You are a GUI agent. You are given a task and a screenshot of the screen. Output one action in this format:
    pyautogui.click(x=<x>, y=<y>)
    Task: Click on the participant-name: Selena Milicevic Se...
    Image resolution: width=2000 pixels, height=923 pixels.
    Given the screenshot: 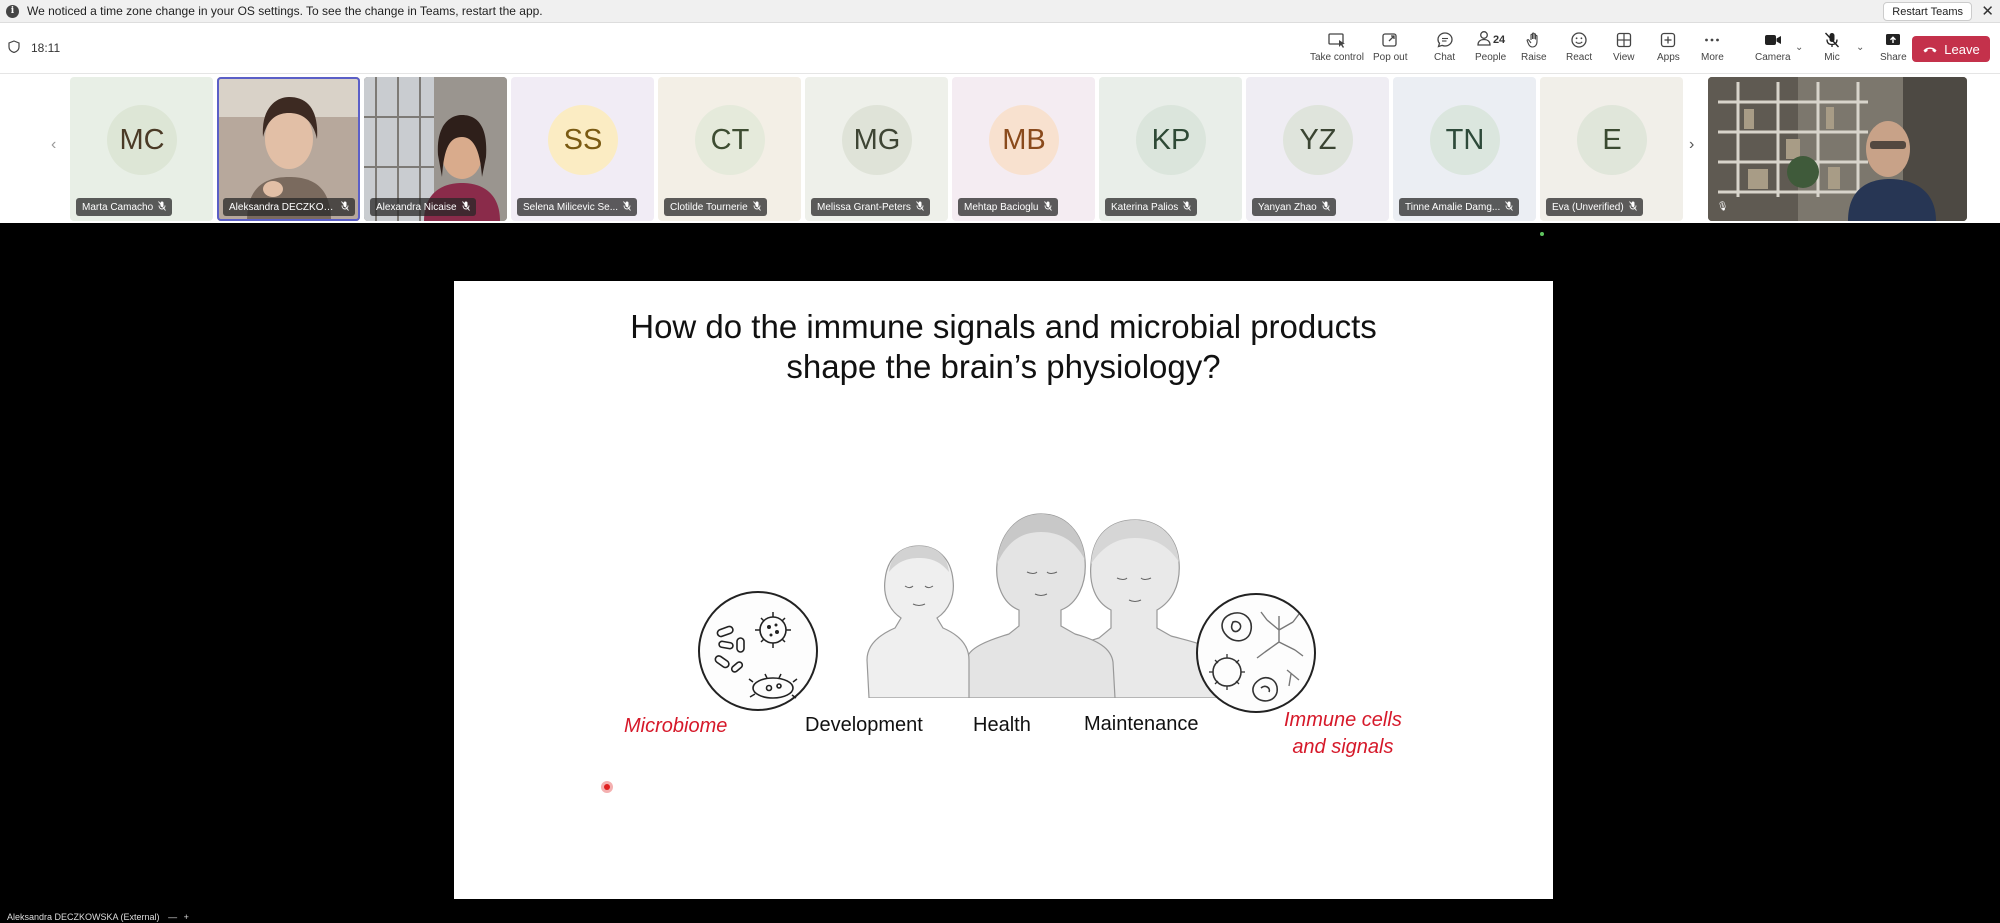 What is the action you would take?
    pyautogui.click(x=571, y=207)
    